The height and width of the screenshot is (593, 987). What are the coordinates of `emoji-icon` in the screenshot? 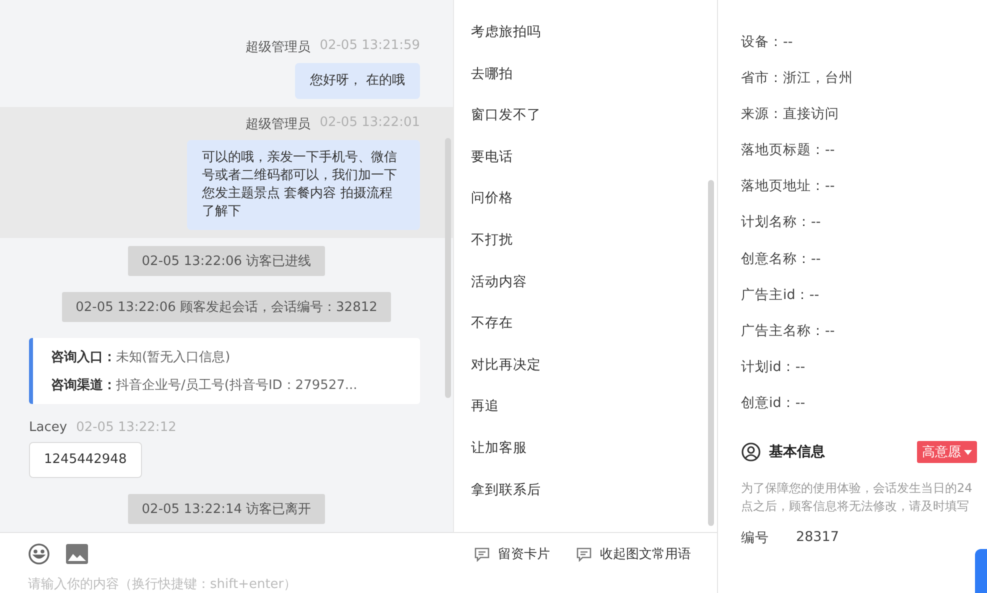 It's located at (39, 554).